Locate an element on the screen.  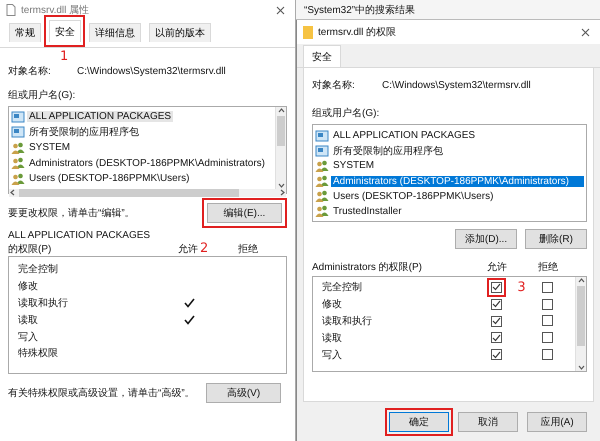
group-item: TrustedInstaller is located at coordinates (367, 211).